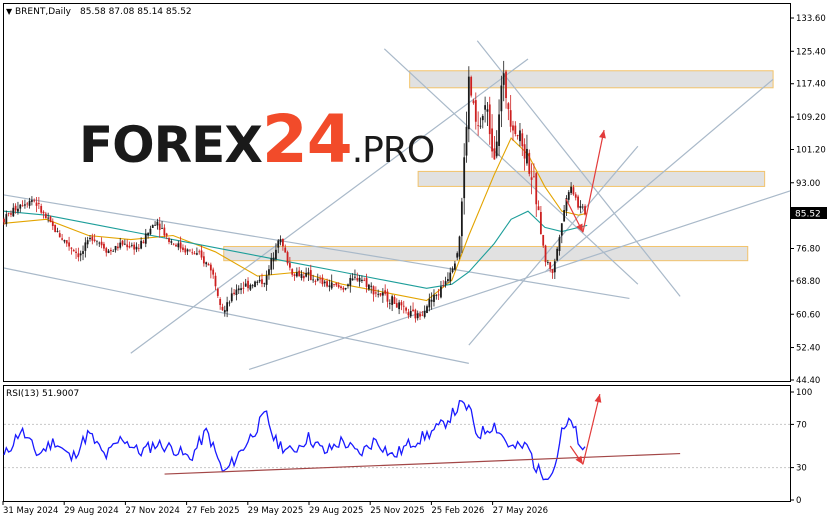 The image size is (831, 525). I want to click on symbol-dropdown-icon: ▼, so click(9, 11).